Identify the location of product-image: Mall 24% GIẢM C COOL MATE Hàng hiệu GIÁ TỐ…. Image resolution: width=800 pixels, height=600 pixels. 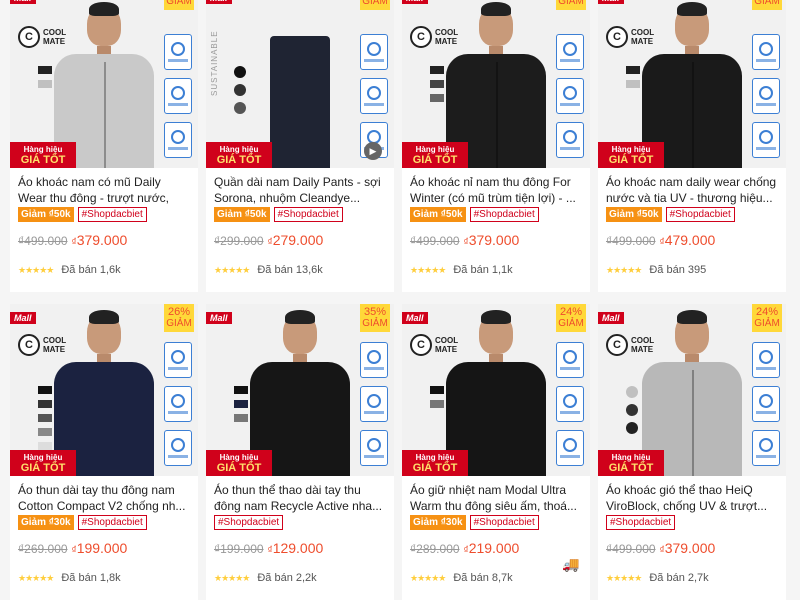
(692, 390).